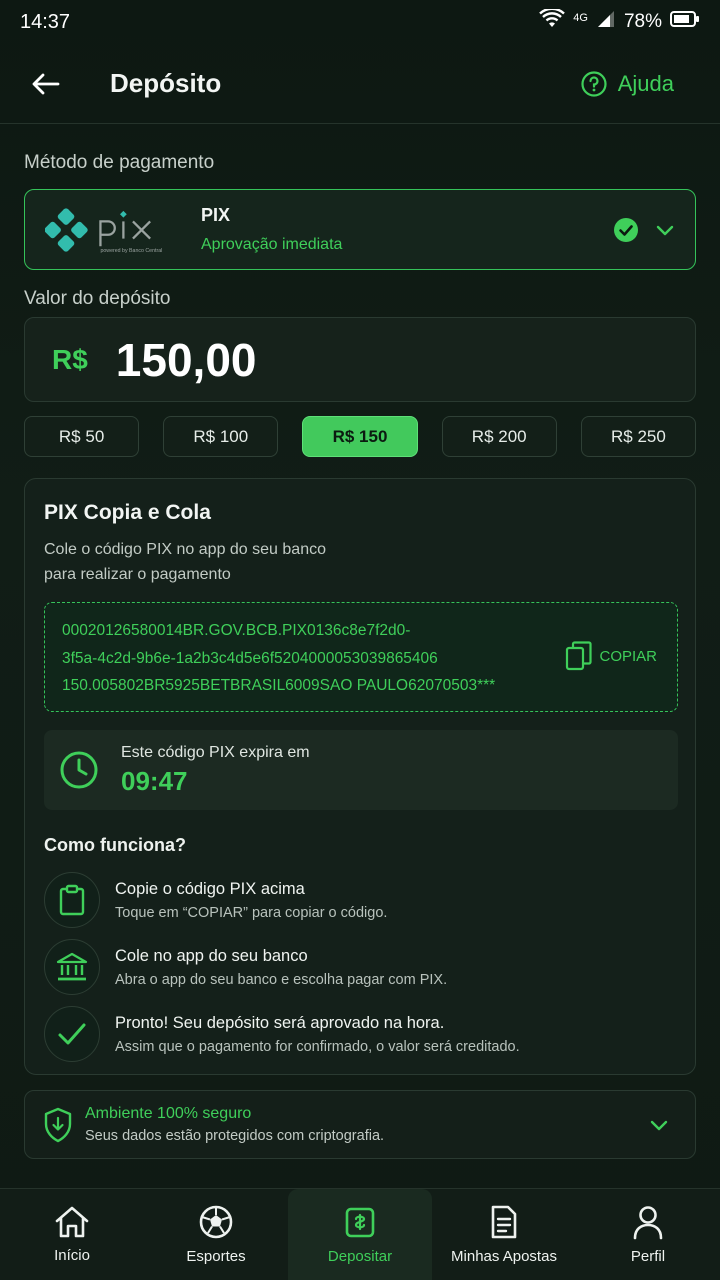  What do you see at coordinates (642, 21) in the screenshot?
I see `battery-level: 78%` at bounding box center [642, 21].